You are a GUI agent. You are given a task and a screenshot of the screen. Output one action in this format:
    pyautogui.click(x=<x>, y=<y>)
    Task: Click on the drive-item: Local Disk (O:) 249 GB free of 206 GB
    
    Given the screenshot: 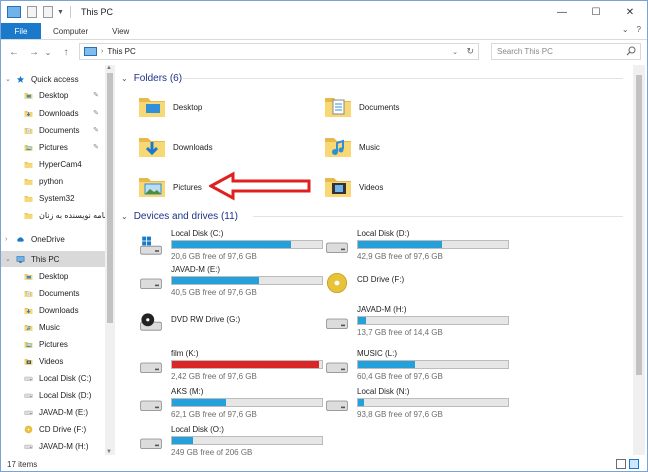 What is the action you would take?
    pyautogui.click(x=229, y=440)
    